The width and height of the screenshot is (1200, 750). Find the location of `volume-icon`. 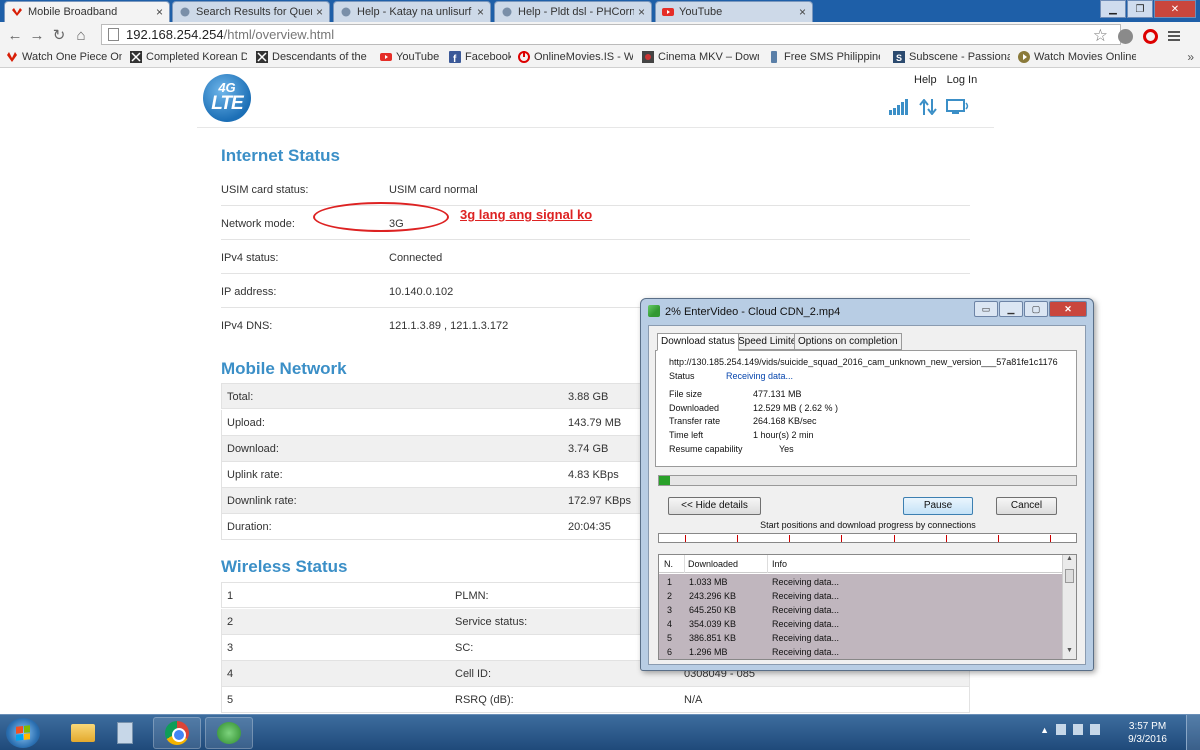

volume-icon is located at coordinates (1095, 729).